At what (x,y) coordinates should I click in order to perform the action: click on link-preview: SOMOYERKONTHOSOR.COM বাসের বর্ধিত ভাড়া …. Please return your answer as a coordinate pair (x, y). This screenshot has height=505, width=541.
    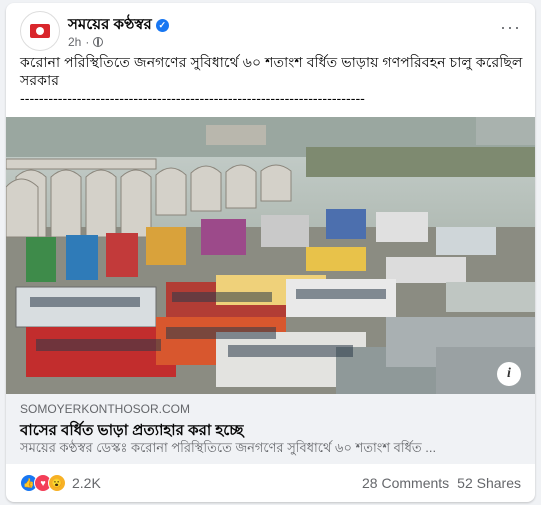
    Looking at the image, I should click on (270, 429).